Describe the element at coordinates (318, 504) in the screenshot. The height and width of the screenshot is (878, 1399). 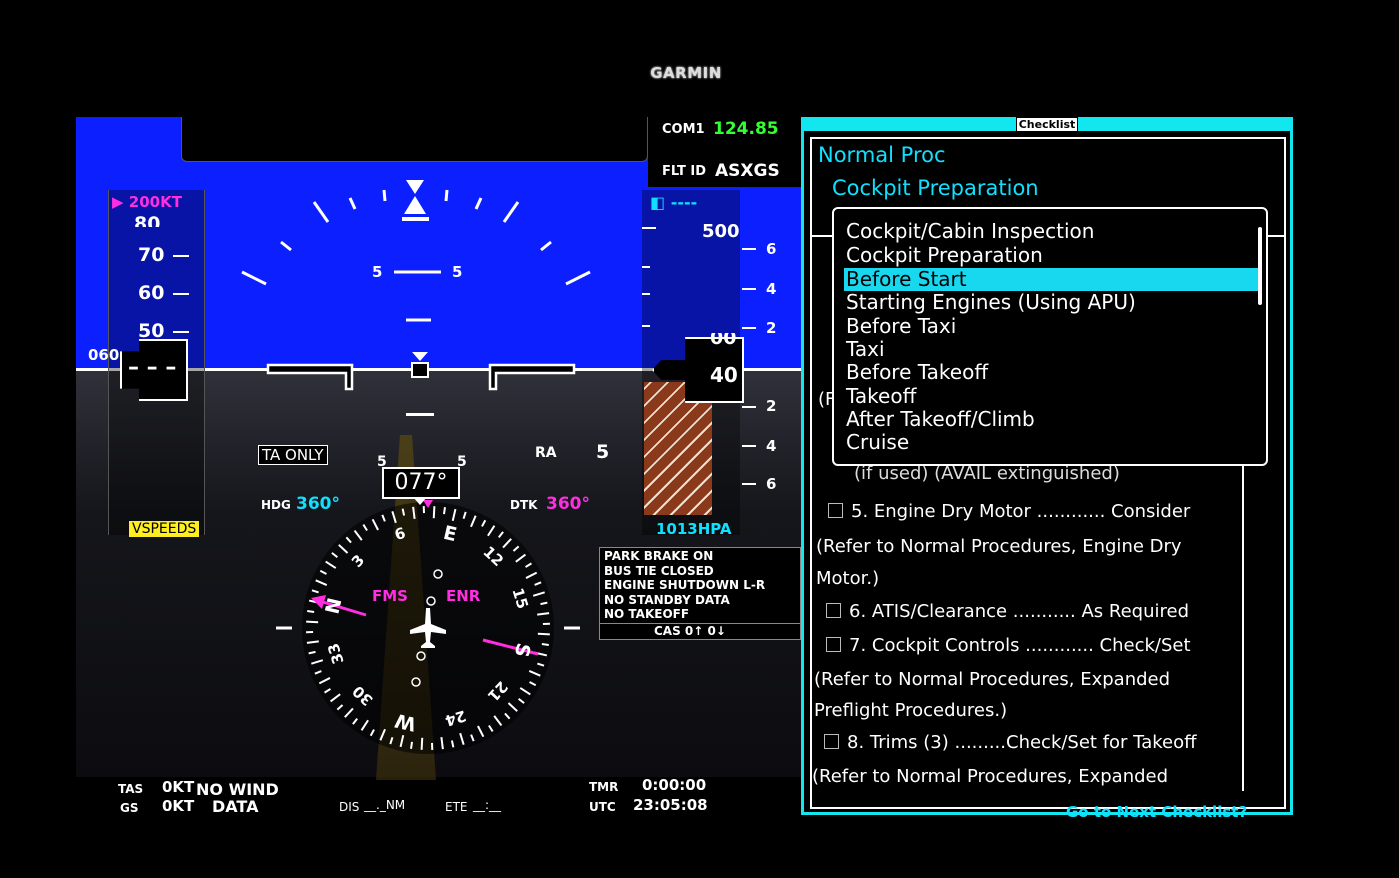
I see `hdg-value: 360°` at that location.